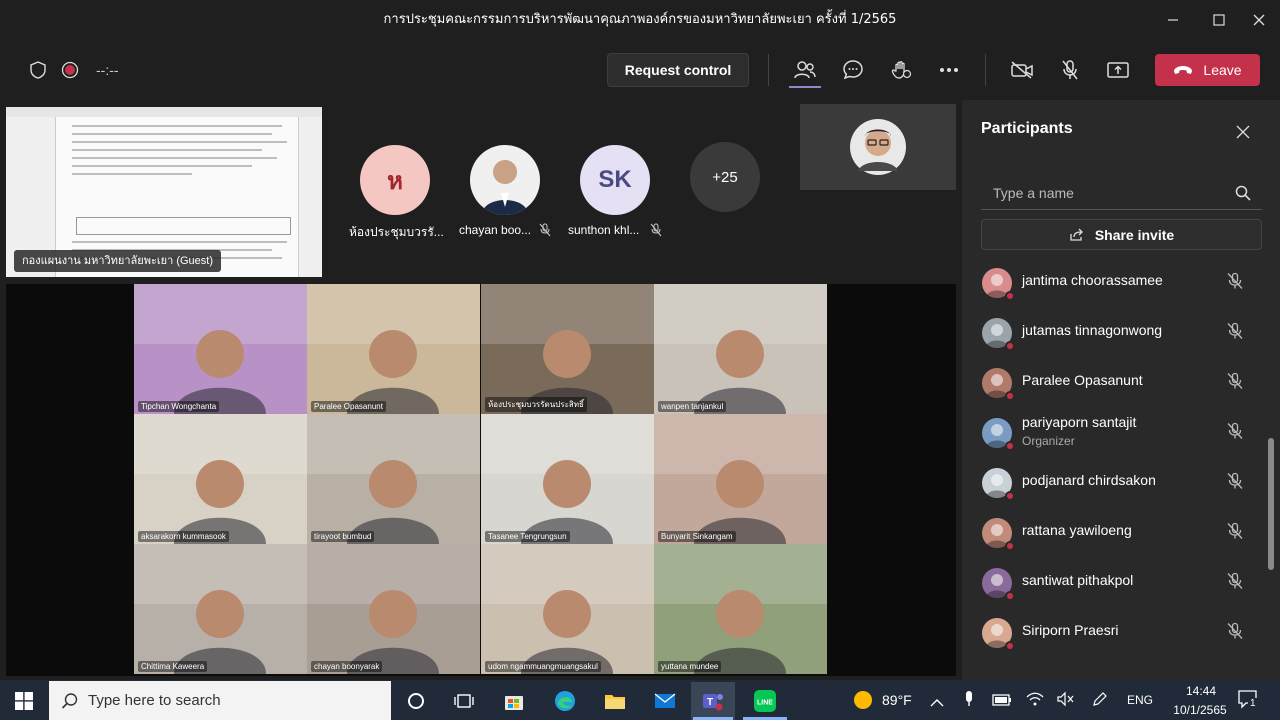 The image size is (1280, 720). I want to click on taskbar-app-teams: T, so click(713, 701).